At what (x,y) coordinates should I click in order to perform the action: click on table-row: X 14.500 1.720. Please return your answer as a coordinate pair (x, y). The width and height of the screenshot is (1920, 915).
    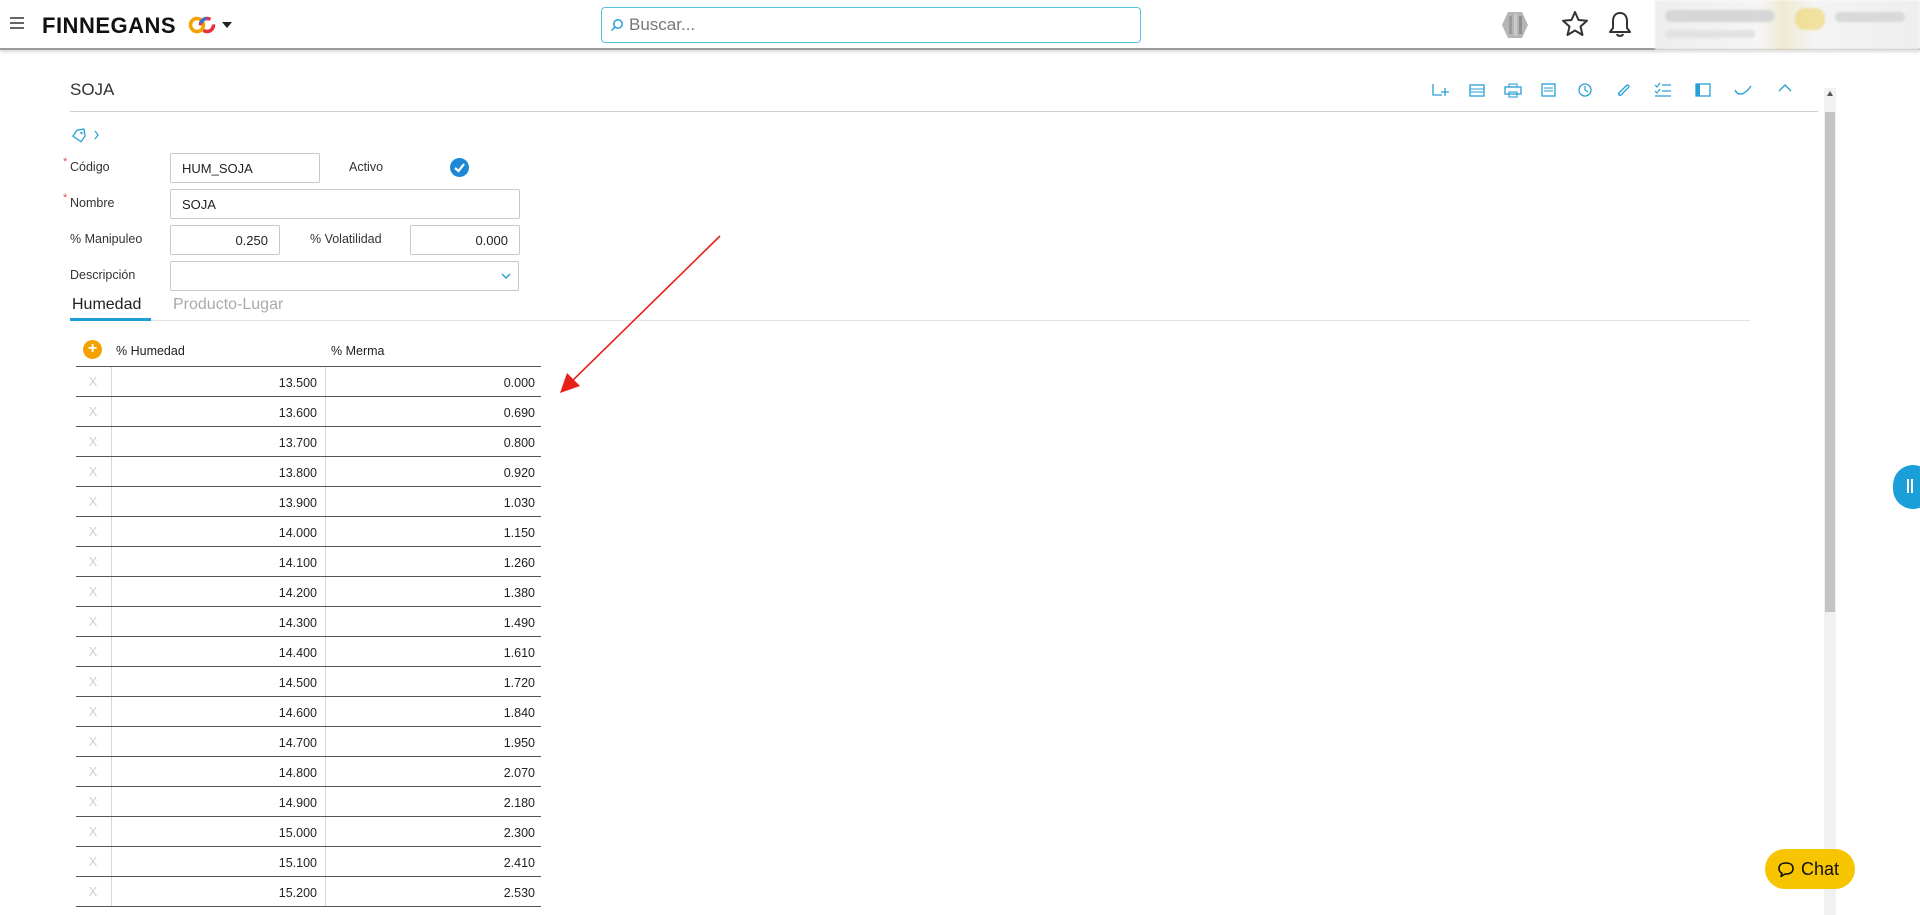
    Looking at the image, I should click on (308, 682).